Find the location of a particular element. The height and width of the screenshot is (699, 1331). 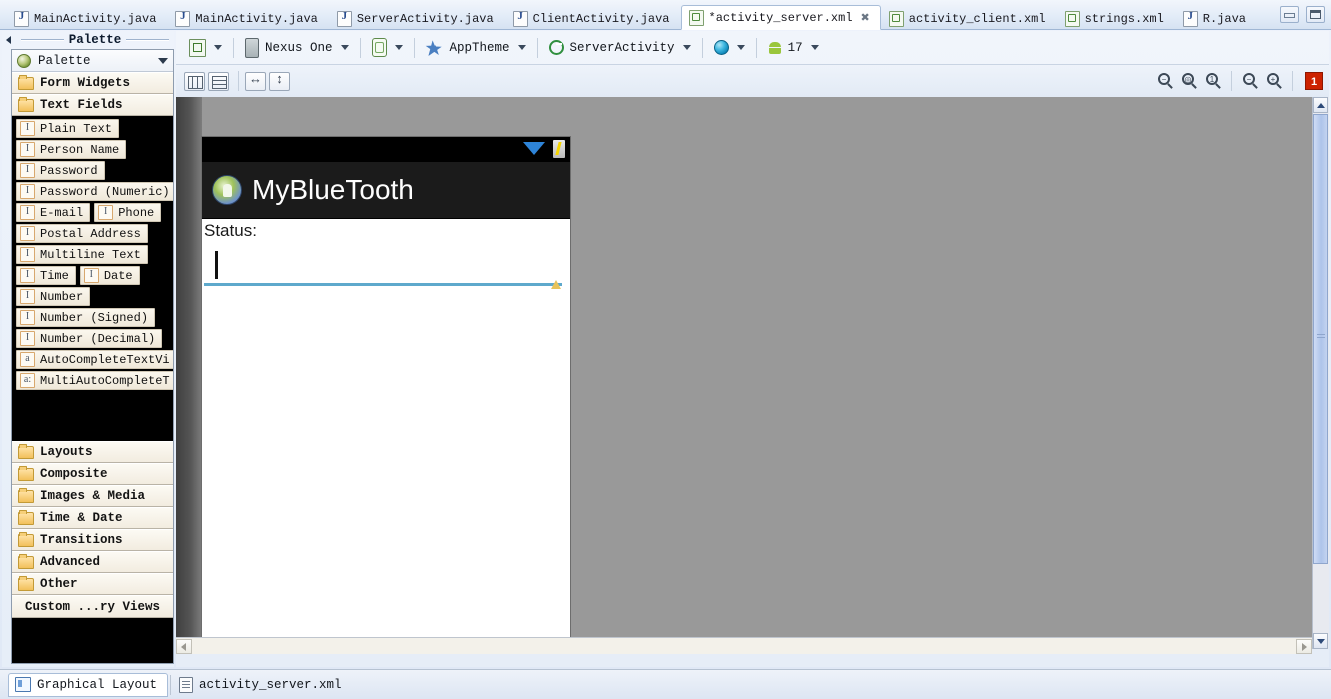

editor-tab-7: R.java is located at coordinates (1216, 18).